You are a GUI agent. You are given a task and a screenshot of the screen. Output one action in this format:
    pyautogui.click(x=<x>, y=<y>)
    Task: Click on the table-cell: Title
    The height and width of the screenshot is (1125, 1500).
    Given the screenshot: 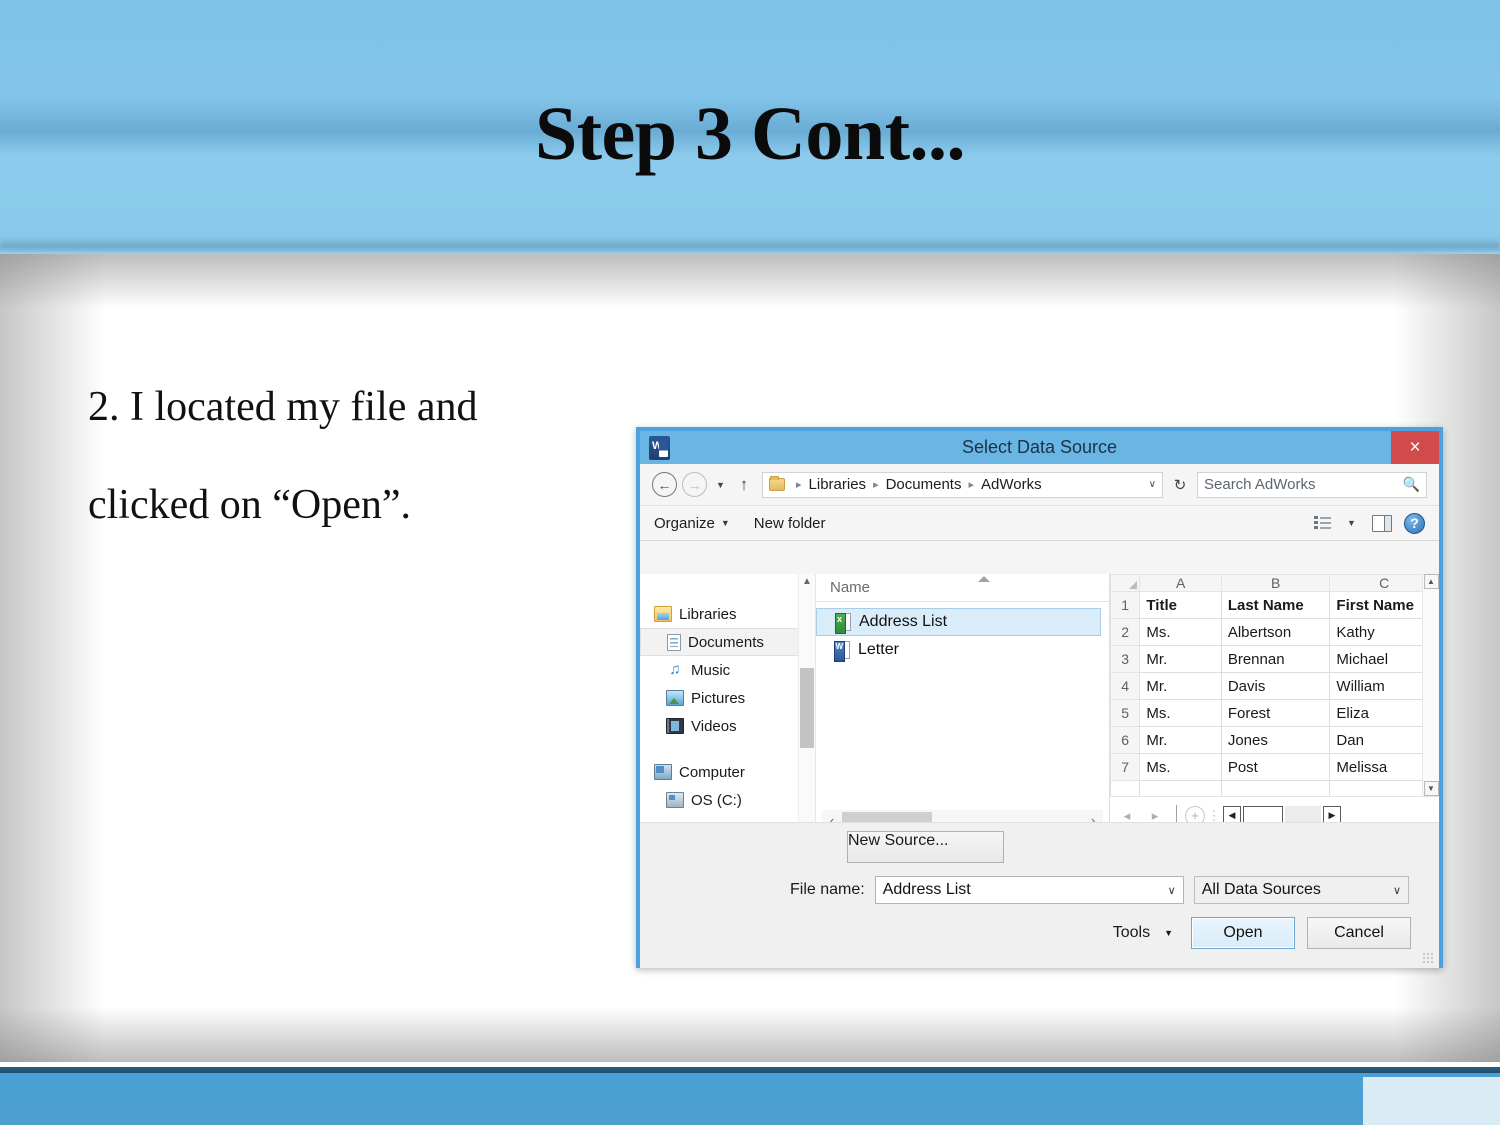 What is the action you would take?
    pyautogui.click(x=1180, y=605)
    